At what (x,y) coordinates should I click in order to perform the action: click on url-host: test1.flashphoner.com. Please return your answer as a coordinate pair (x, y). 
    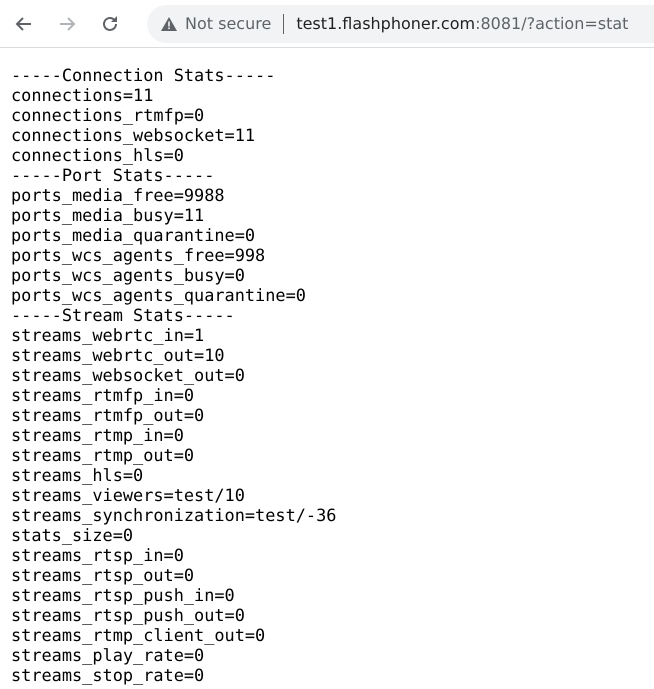
    Looking at the image, I should click on (386, 23).